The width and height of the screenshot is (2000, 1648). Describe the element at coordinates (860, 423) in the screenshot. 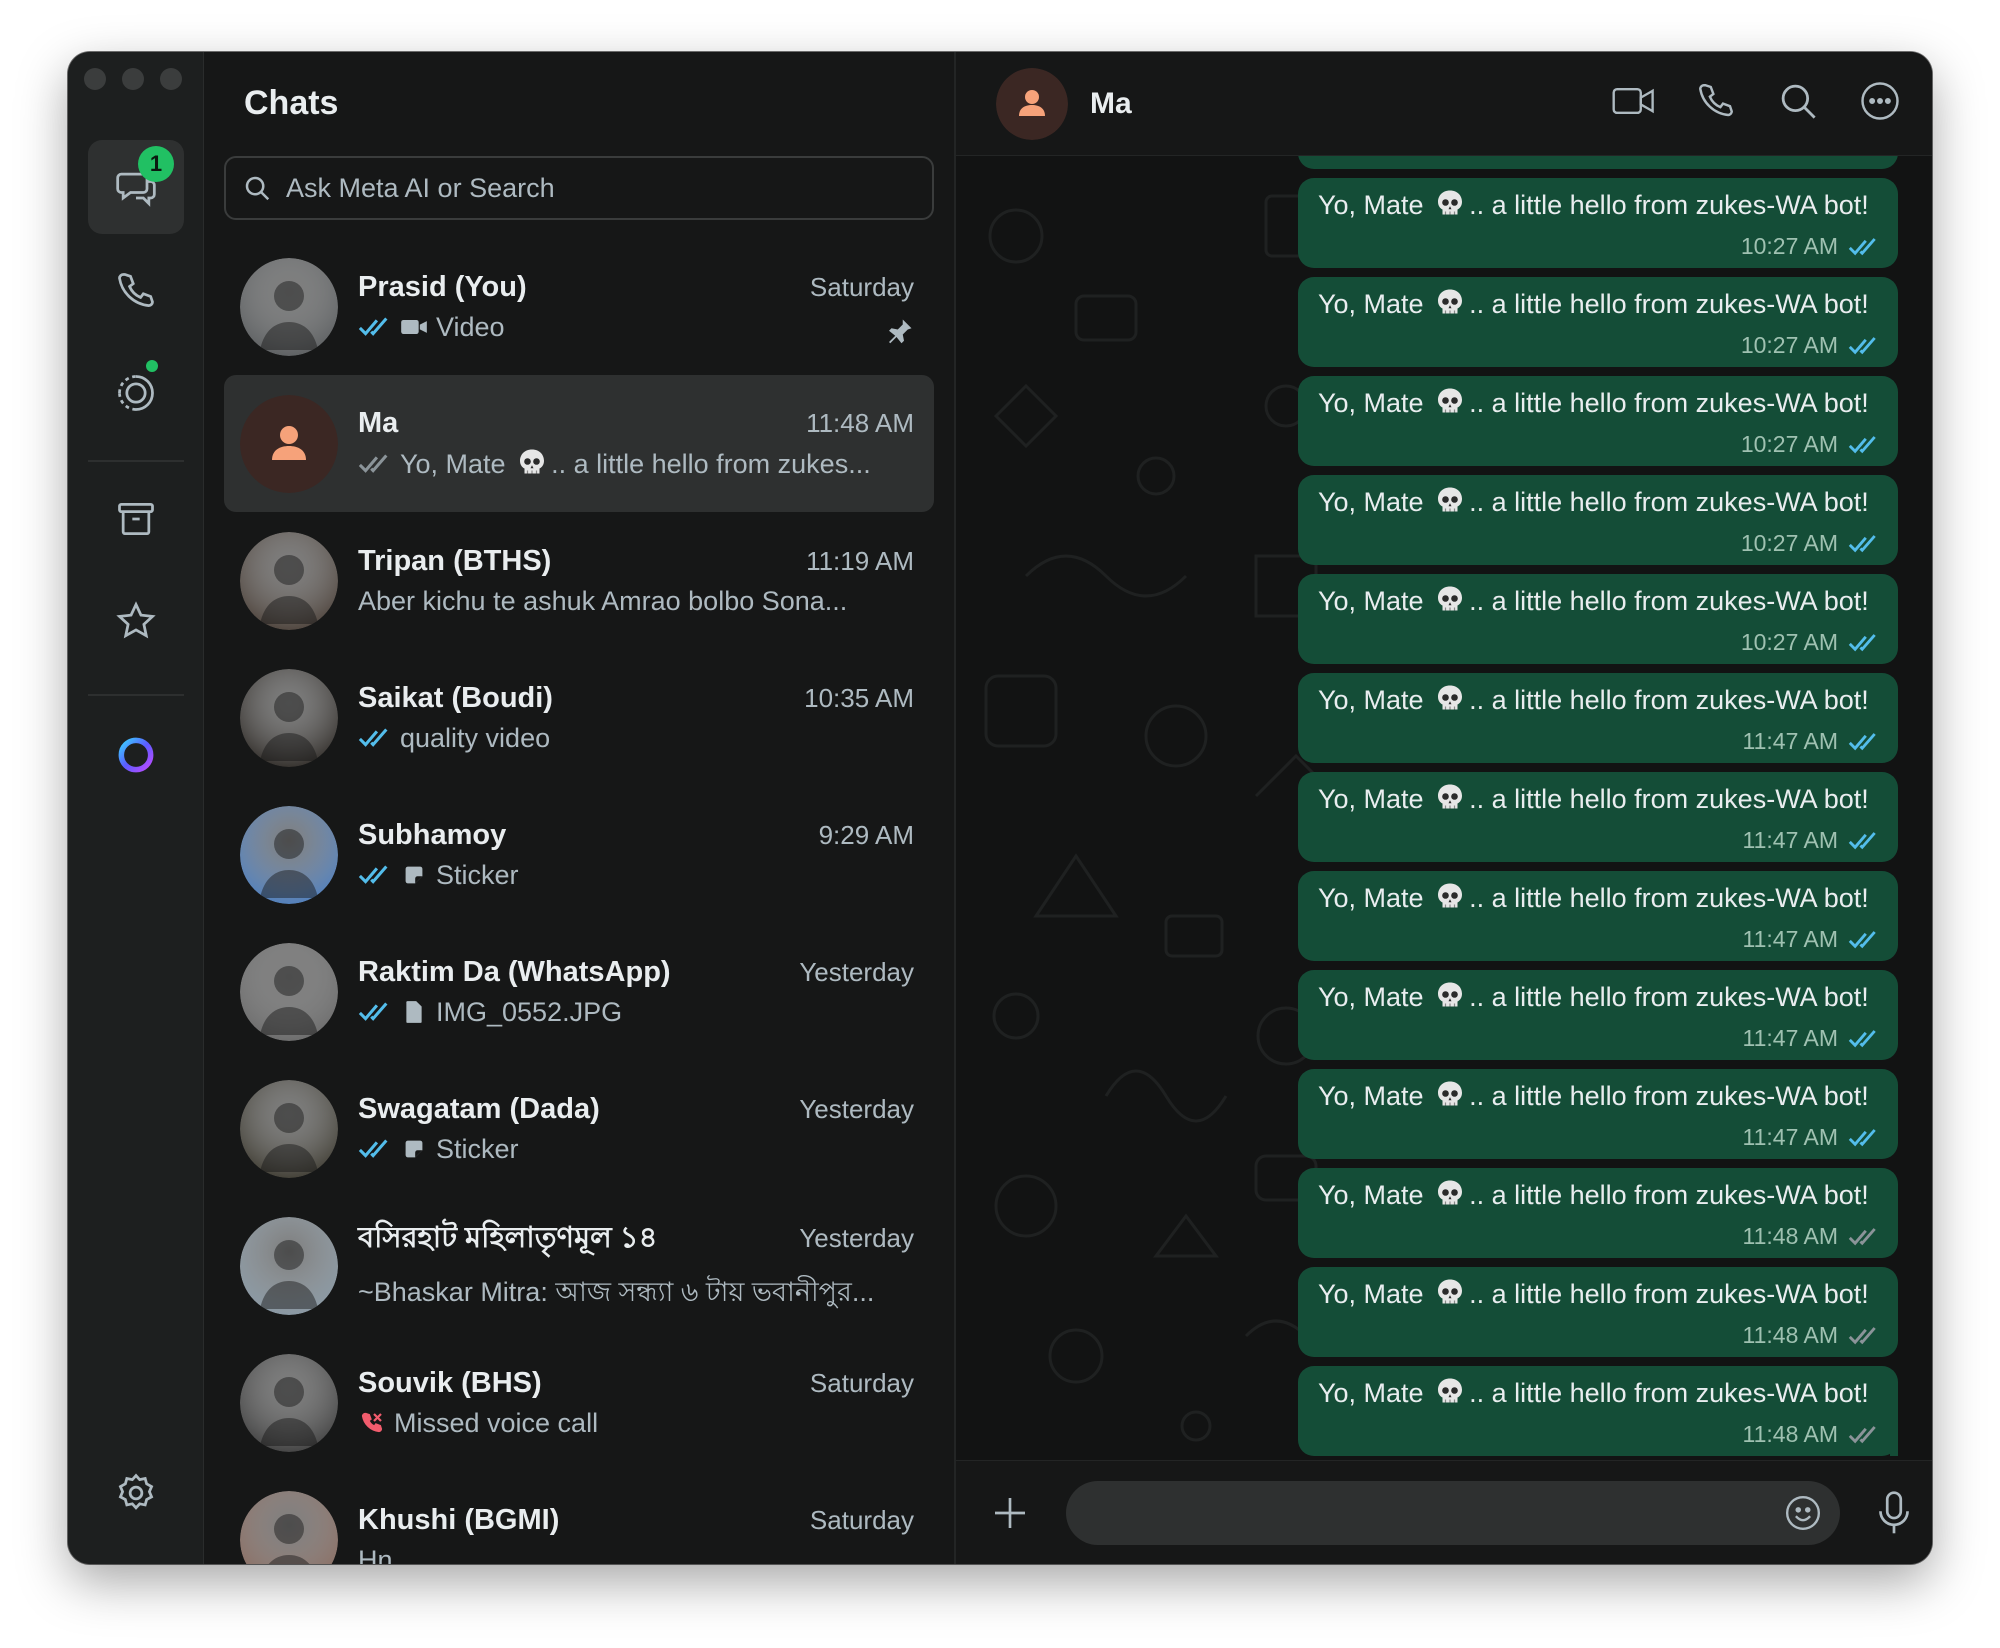

I see `chat-timestamp: 11:48 AM` at that location.